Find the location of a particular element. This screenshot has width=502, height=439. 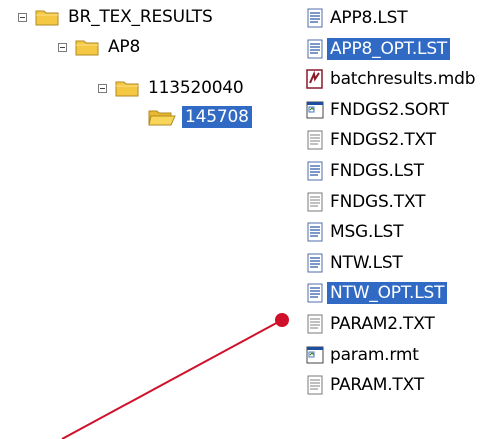

annotation-dot is located at coordinates (282, 320).